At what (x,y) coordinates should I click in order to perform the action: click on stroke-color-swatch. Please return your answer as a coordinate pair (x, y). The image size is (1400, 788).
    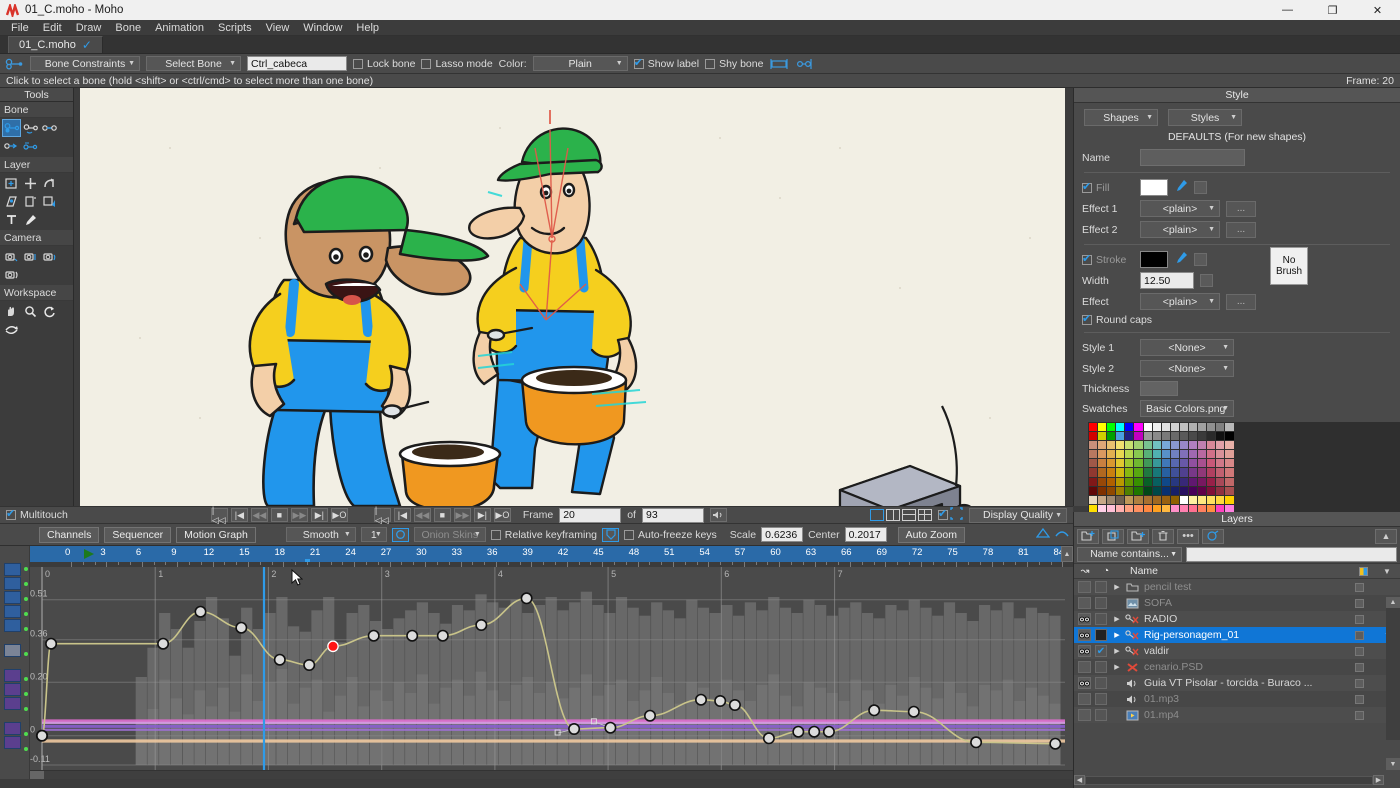
    Looking at the image, I should click on (1154, 259).